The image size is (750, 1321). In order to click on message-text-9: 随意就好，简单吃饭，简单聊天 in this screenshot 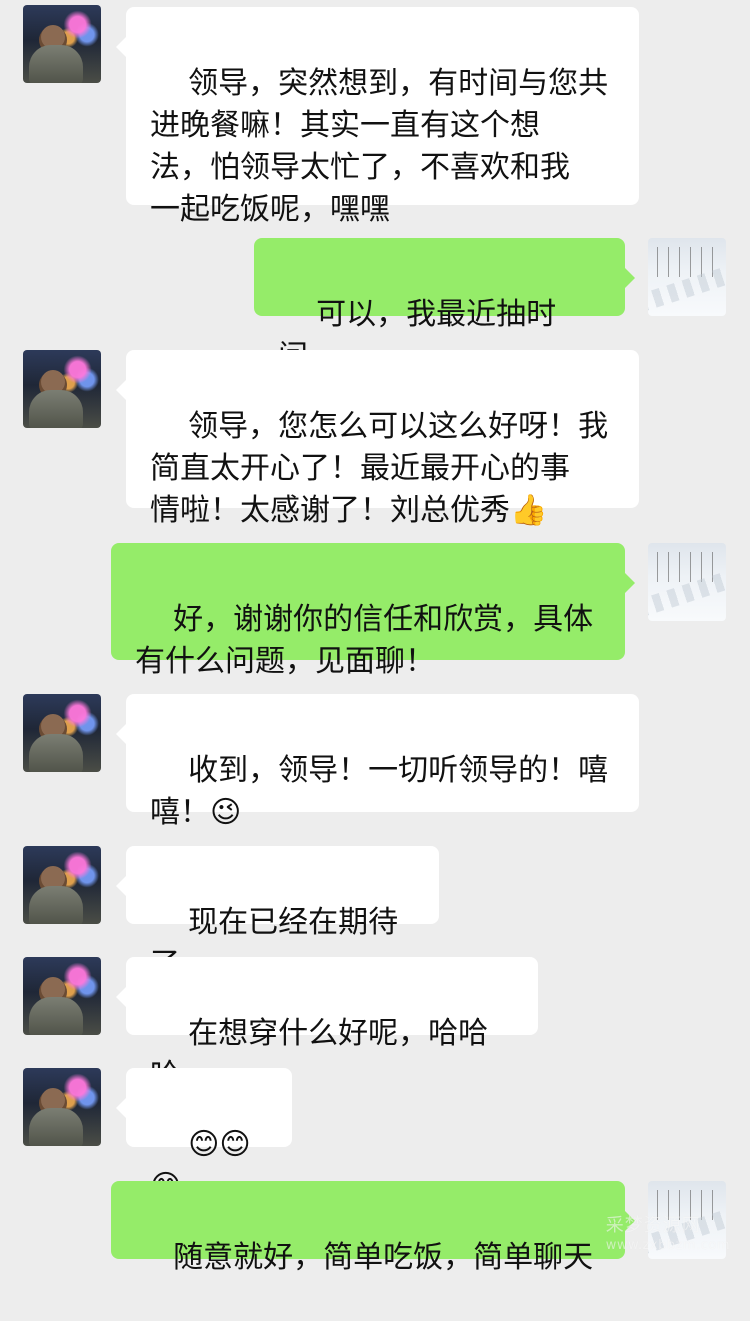, I will do `click(383, 1257)`.